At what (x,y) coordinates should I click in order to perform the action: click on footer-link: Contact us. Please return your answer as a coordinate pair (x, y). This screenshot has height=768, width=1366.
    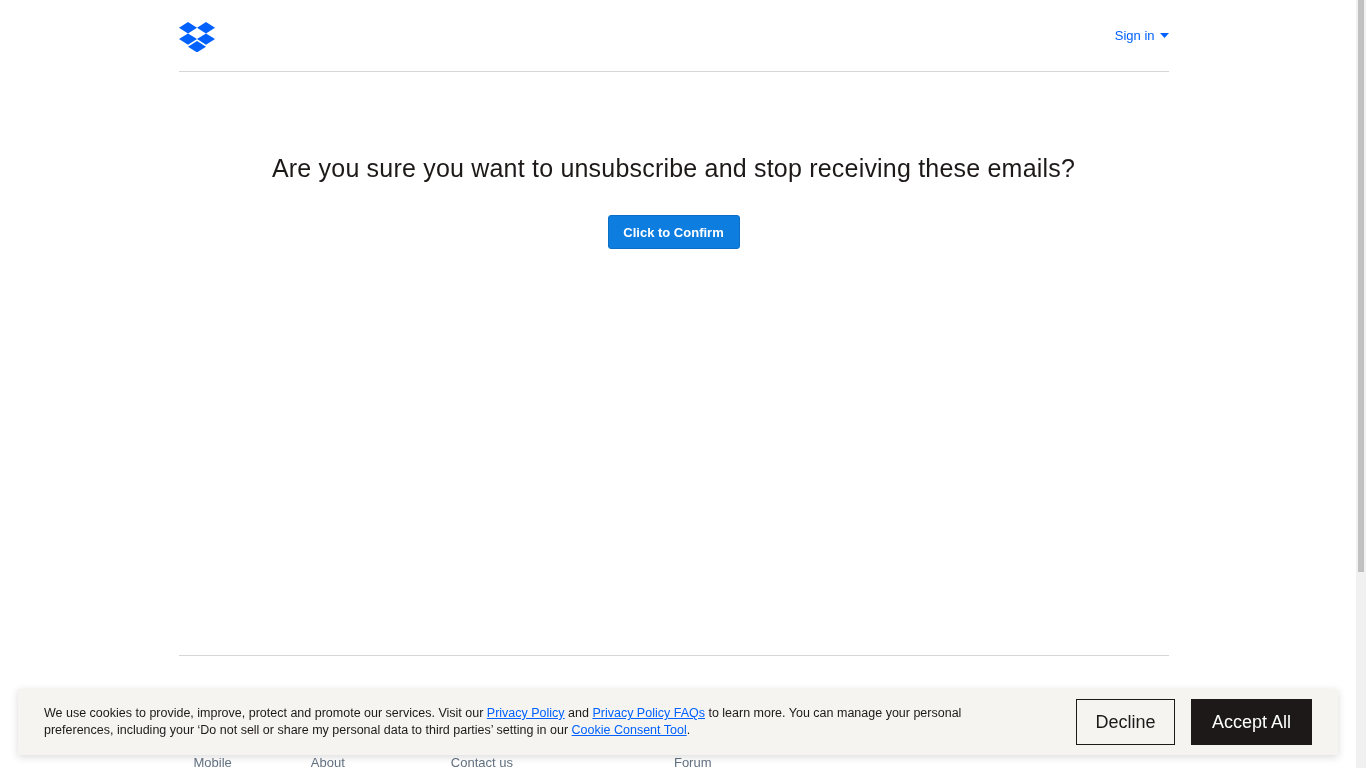
    Looking at the image, I should click on (481, 762).